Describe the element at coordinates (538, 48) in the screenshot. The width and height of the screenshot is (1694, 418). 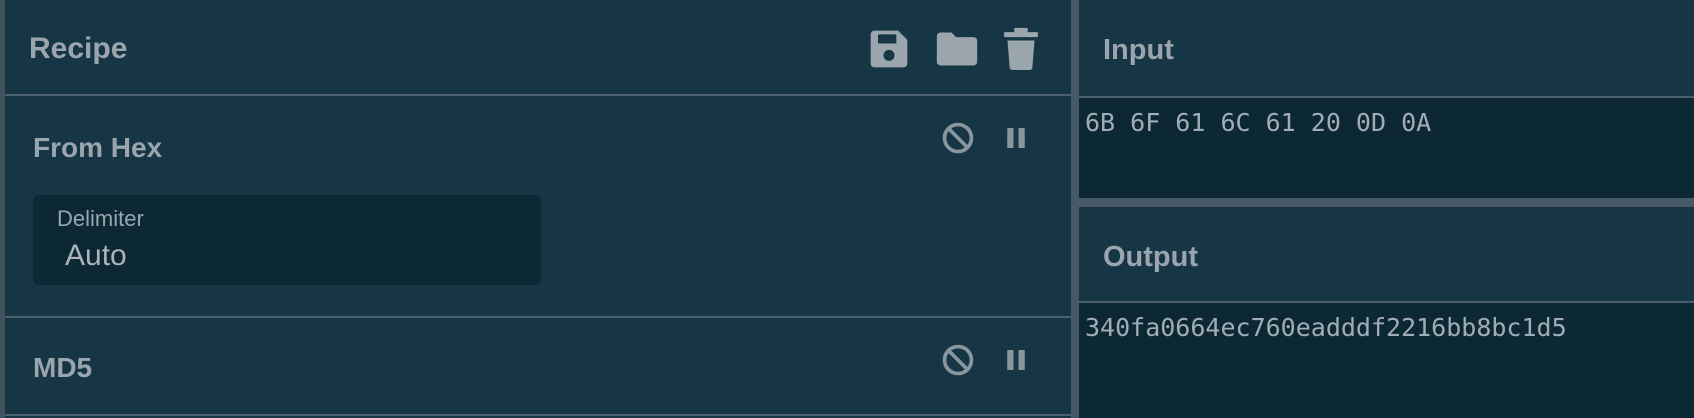
I see `recipe-header: Recipe` at that location.